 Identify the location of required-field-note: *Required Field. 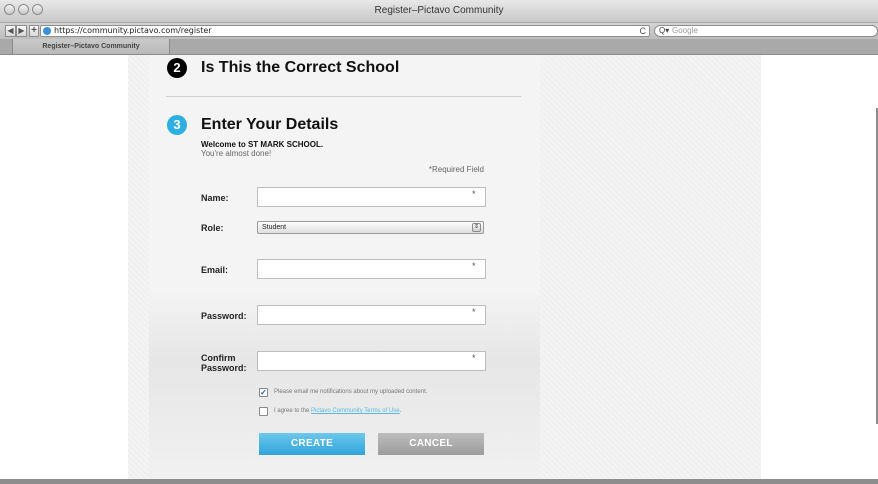
(456, 169).